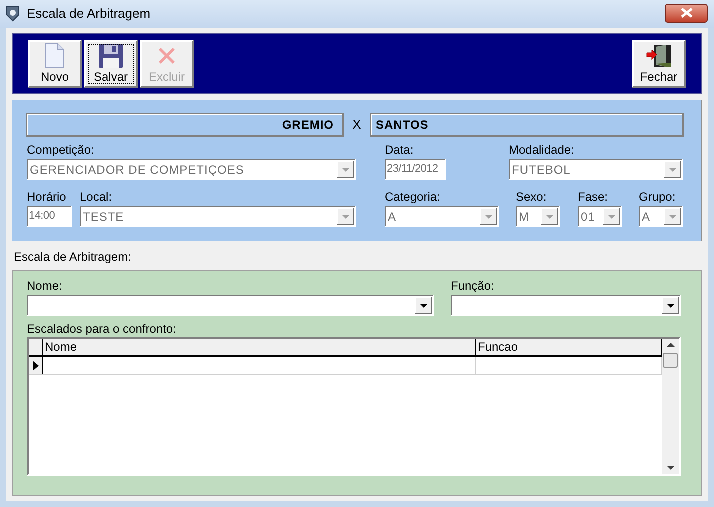 The image size is (714, 507). Describe the element at coordinates (61, 150) in the screenshot. I see `field-label: Competição:` at that location.